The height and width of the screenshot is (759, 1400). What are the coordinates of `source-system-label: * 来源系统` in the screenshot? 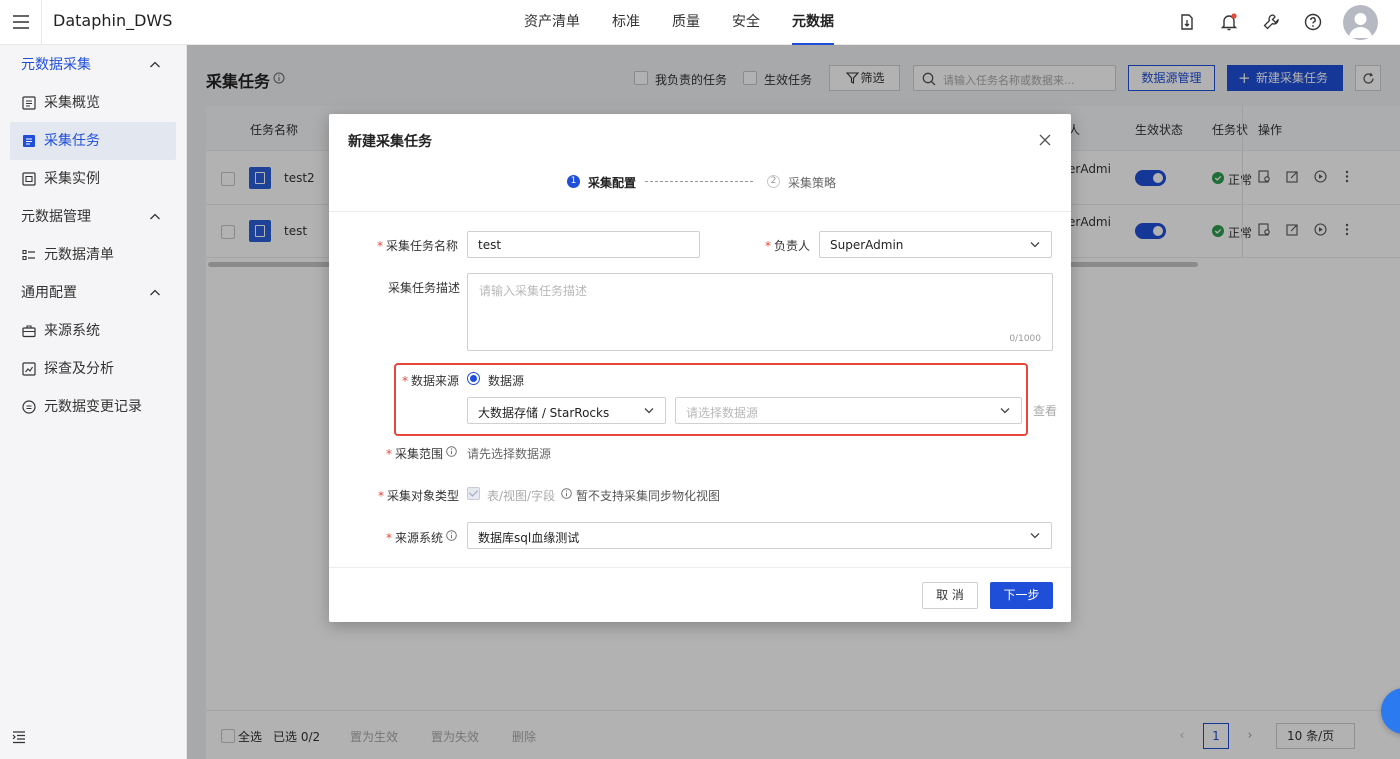 It's located at (415, 538).